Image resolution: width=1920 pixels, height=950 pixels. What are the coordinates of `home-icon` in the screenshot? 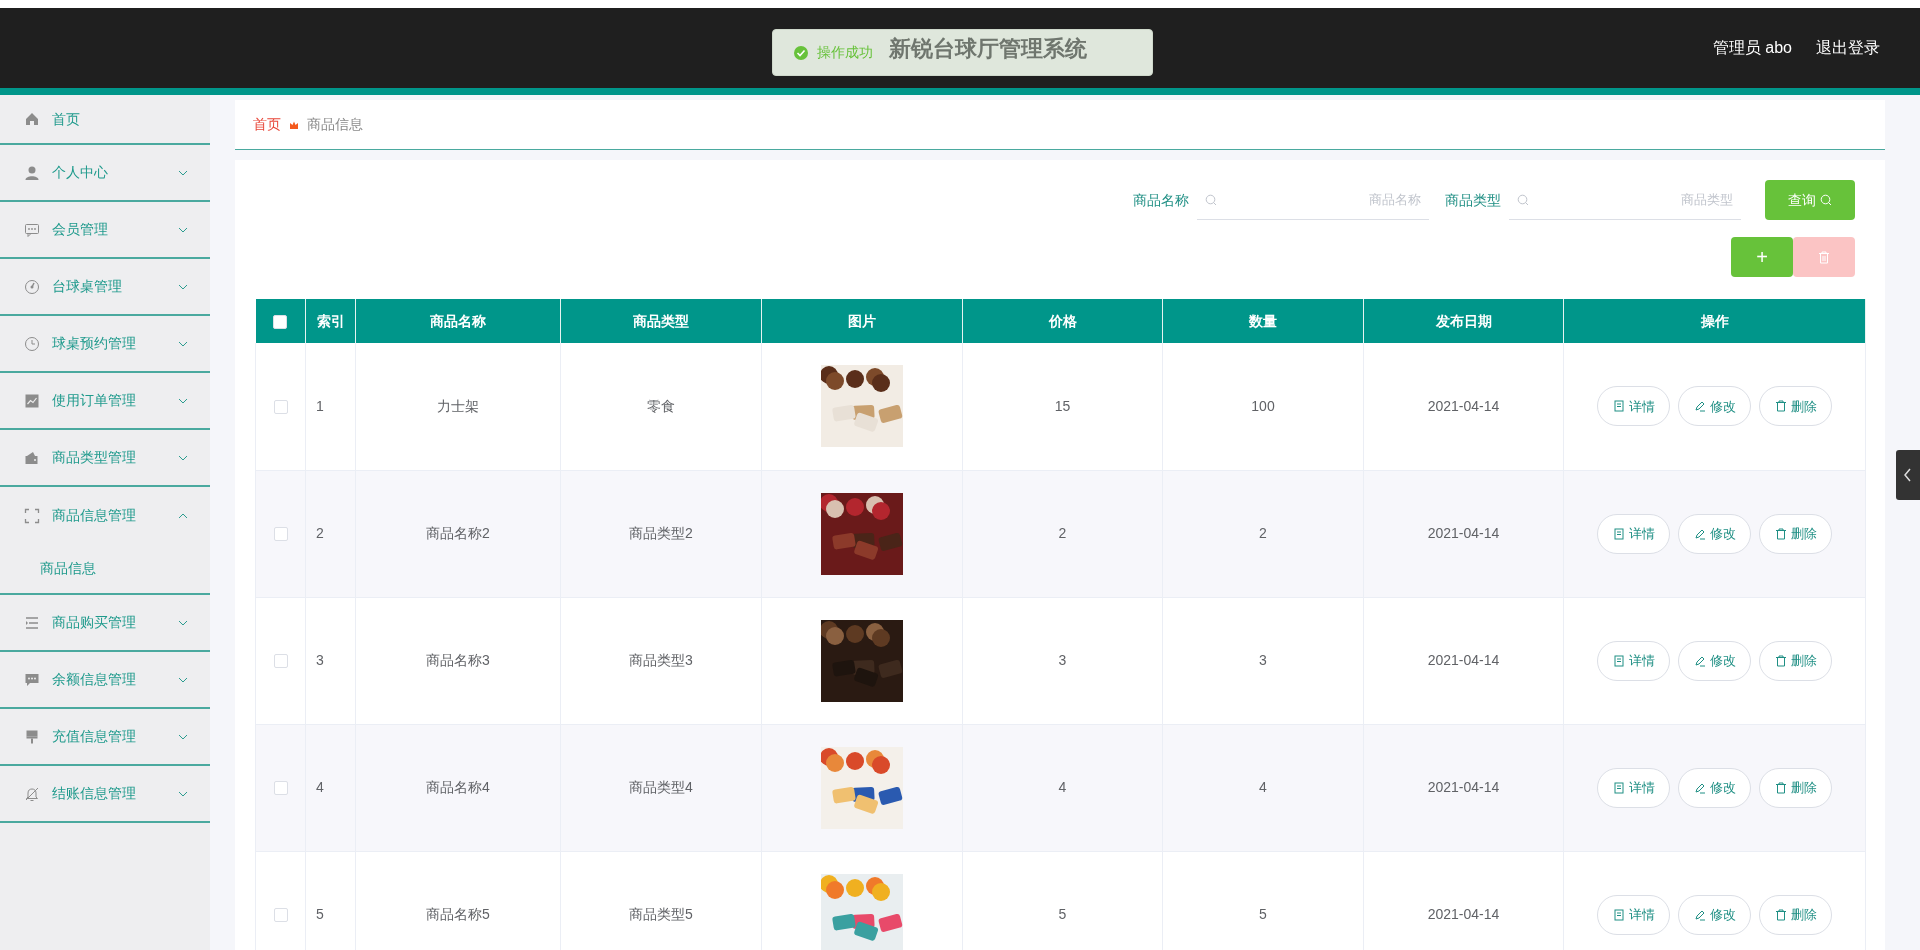 It's located at (32, 119).